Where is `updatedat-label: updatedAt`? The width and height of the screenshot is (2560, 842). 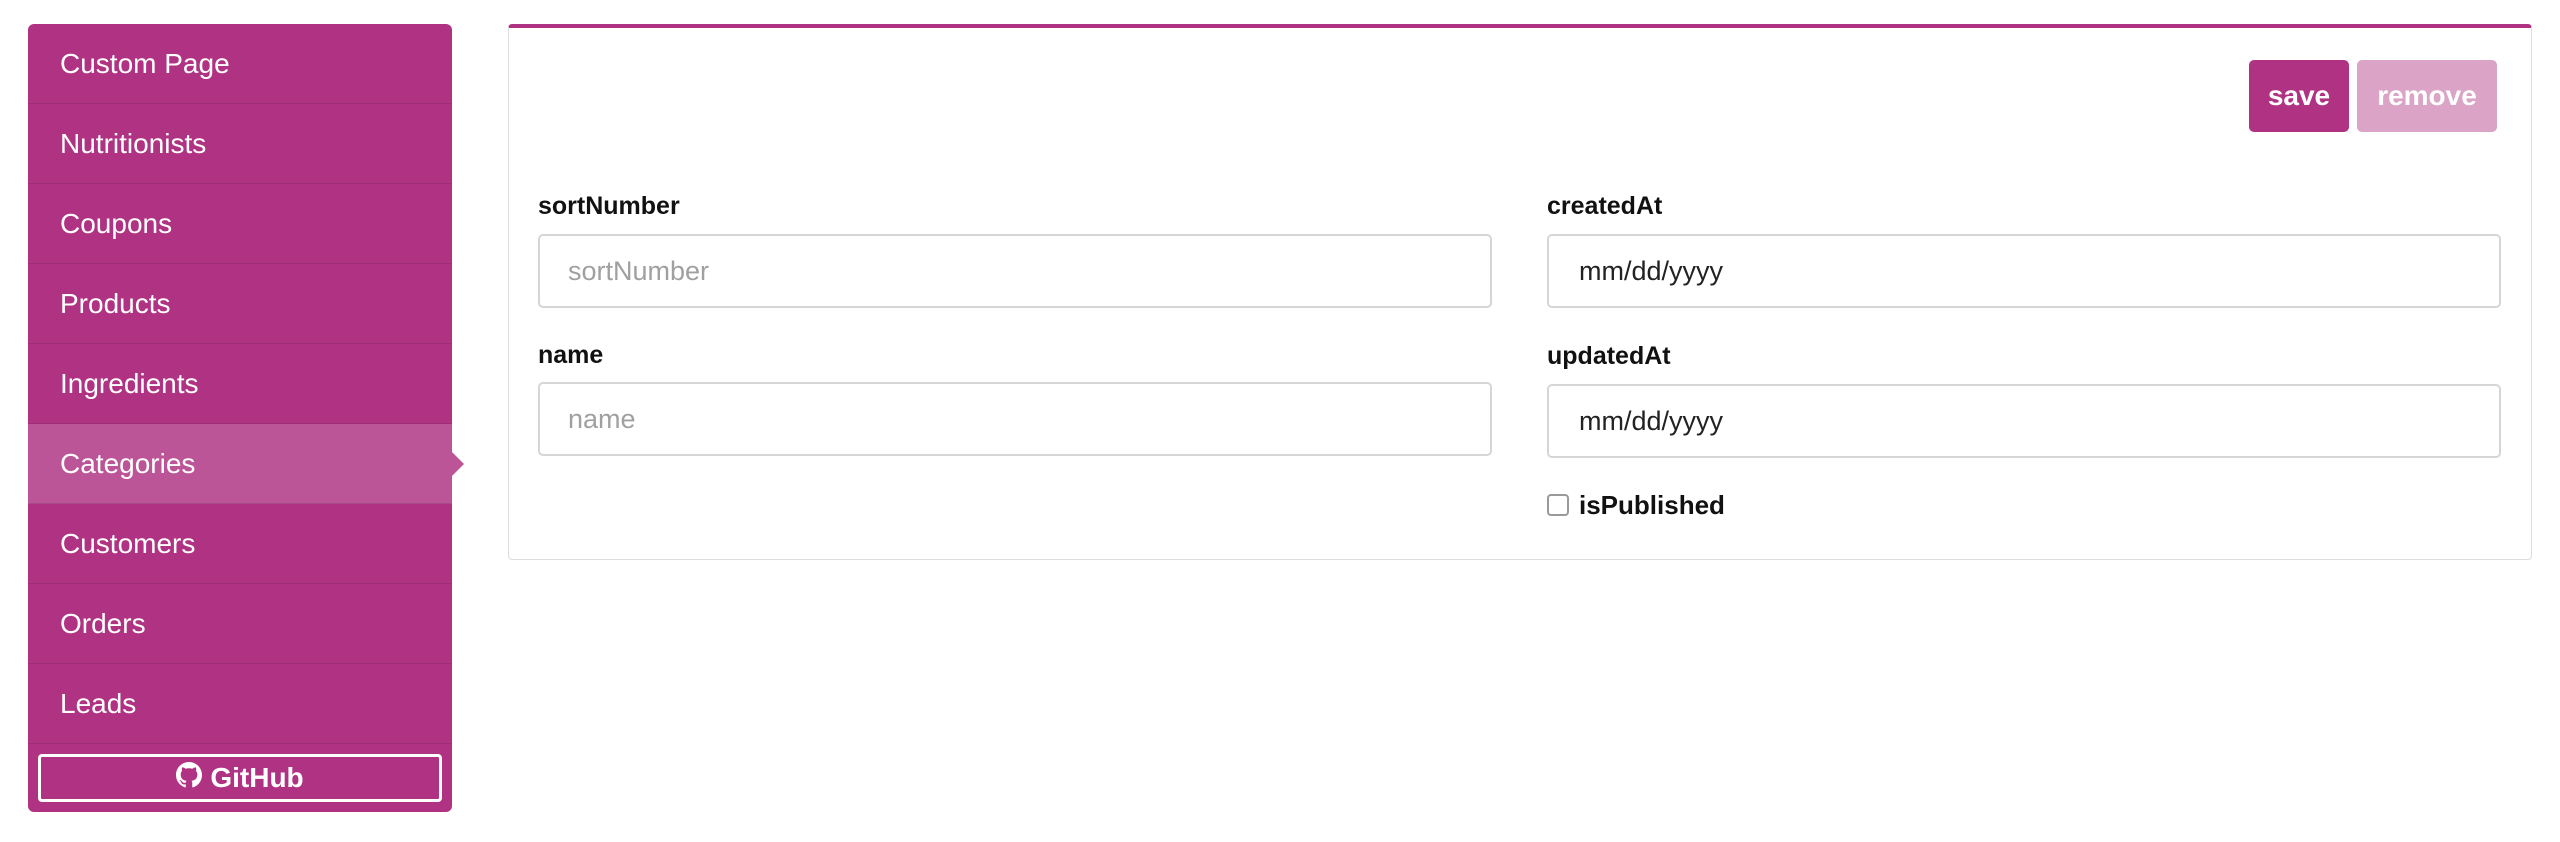 updatedat-label: updatedAt is located at coordinates (1609, 356).